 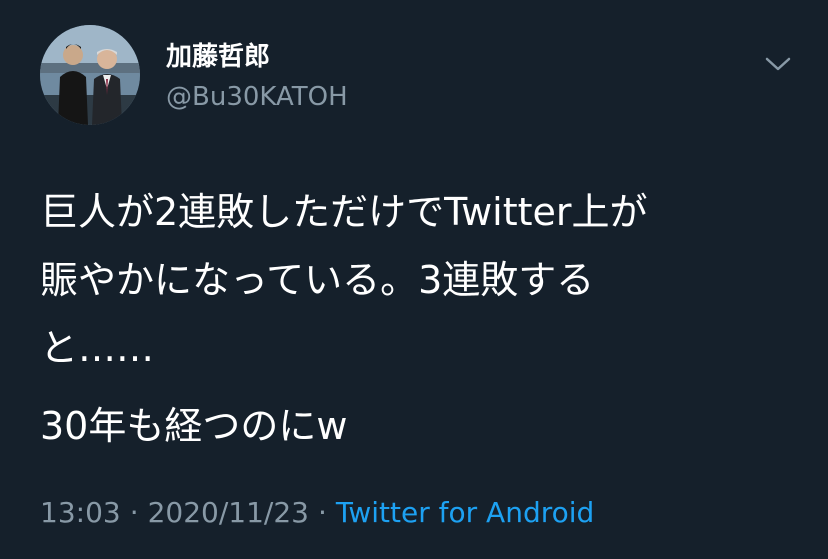 What do you see at coordinates (228, 512) in the screenshot?
I see `tweet-date: 2020/11/23` at bounding box center [228, 512].